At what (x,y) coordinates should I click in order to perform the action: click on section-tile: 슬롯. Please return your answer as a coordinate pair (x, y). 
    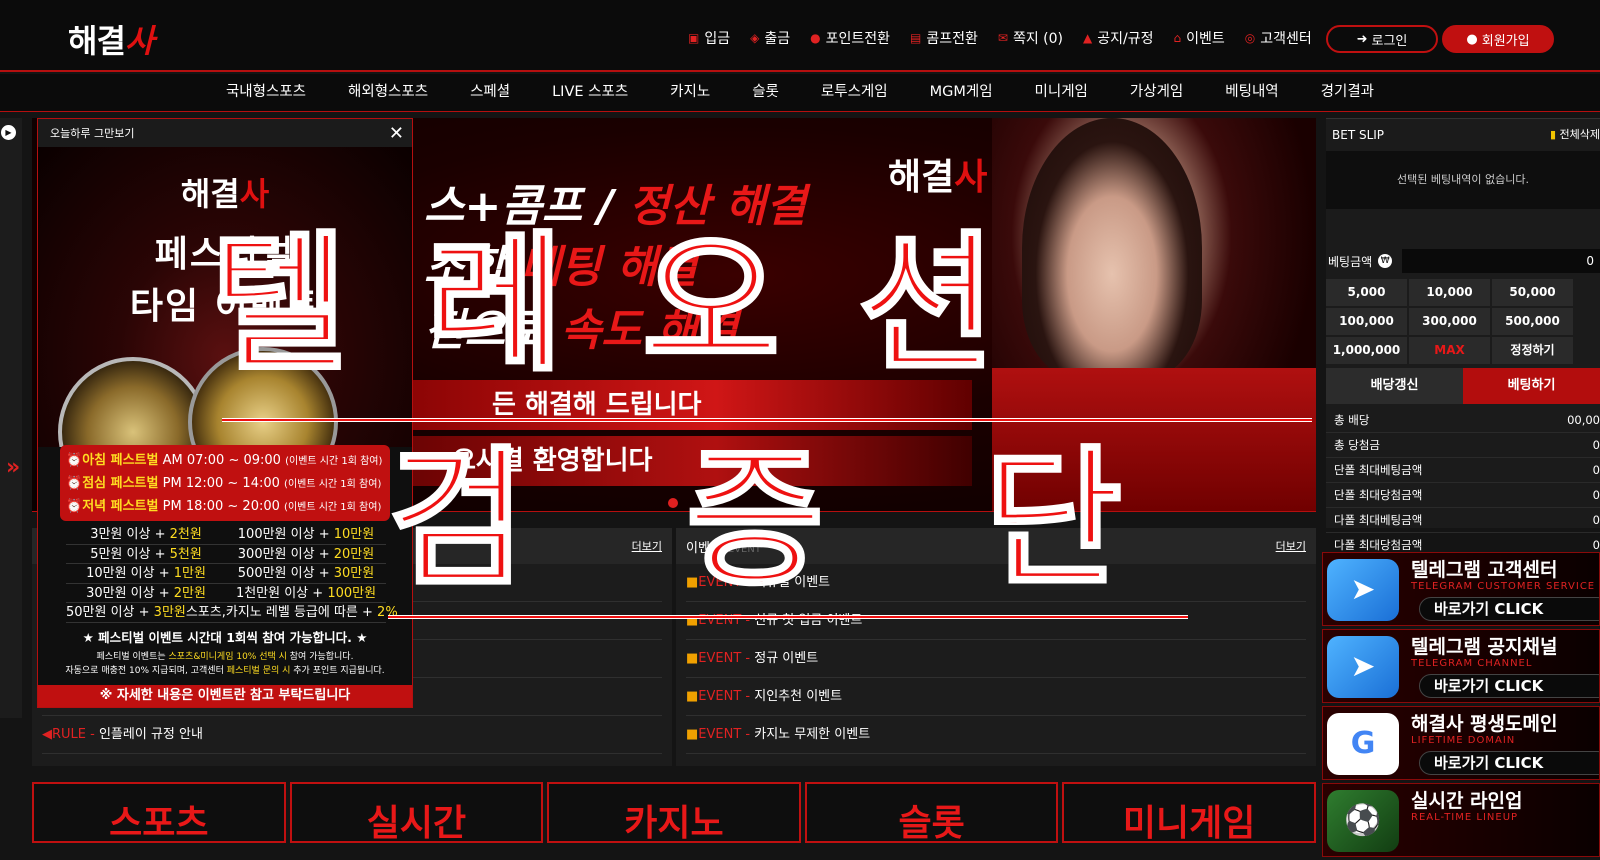
    Looking at the image, I should click on (931, 812).